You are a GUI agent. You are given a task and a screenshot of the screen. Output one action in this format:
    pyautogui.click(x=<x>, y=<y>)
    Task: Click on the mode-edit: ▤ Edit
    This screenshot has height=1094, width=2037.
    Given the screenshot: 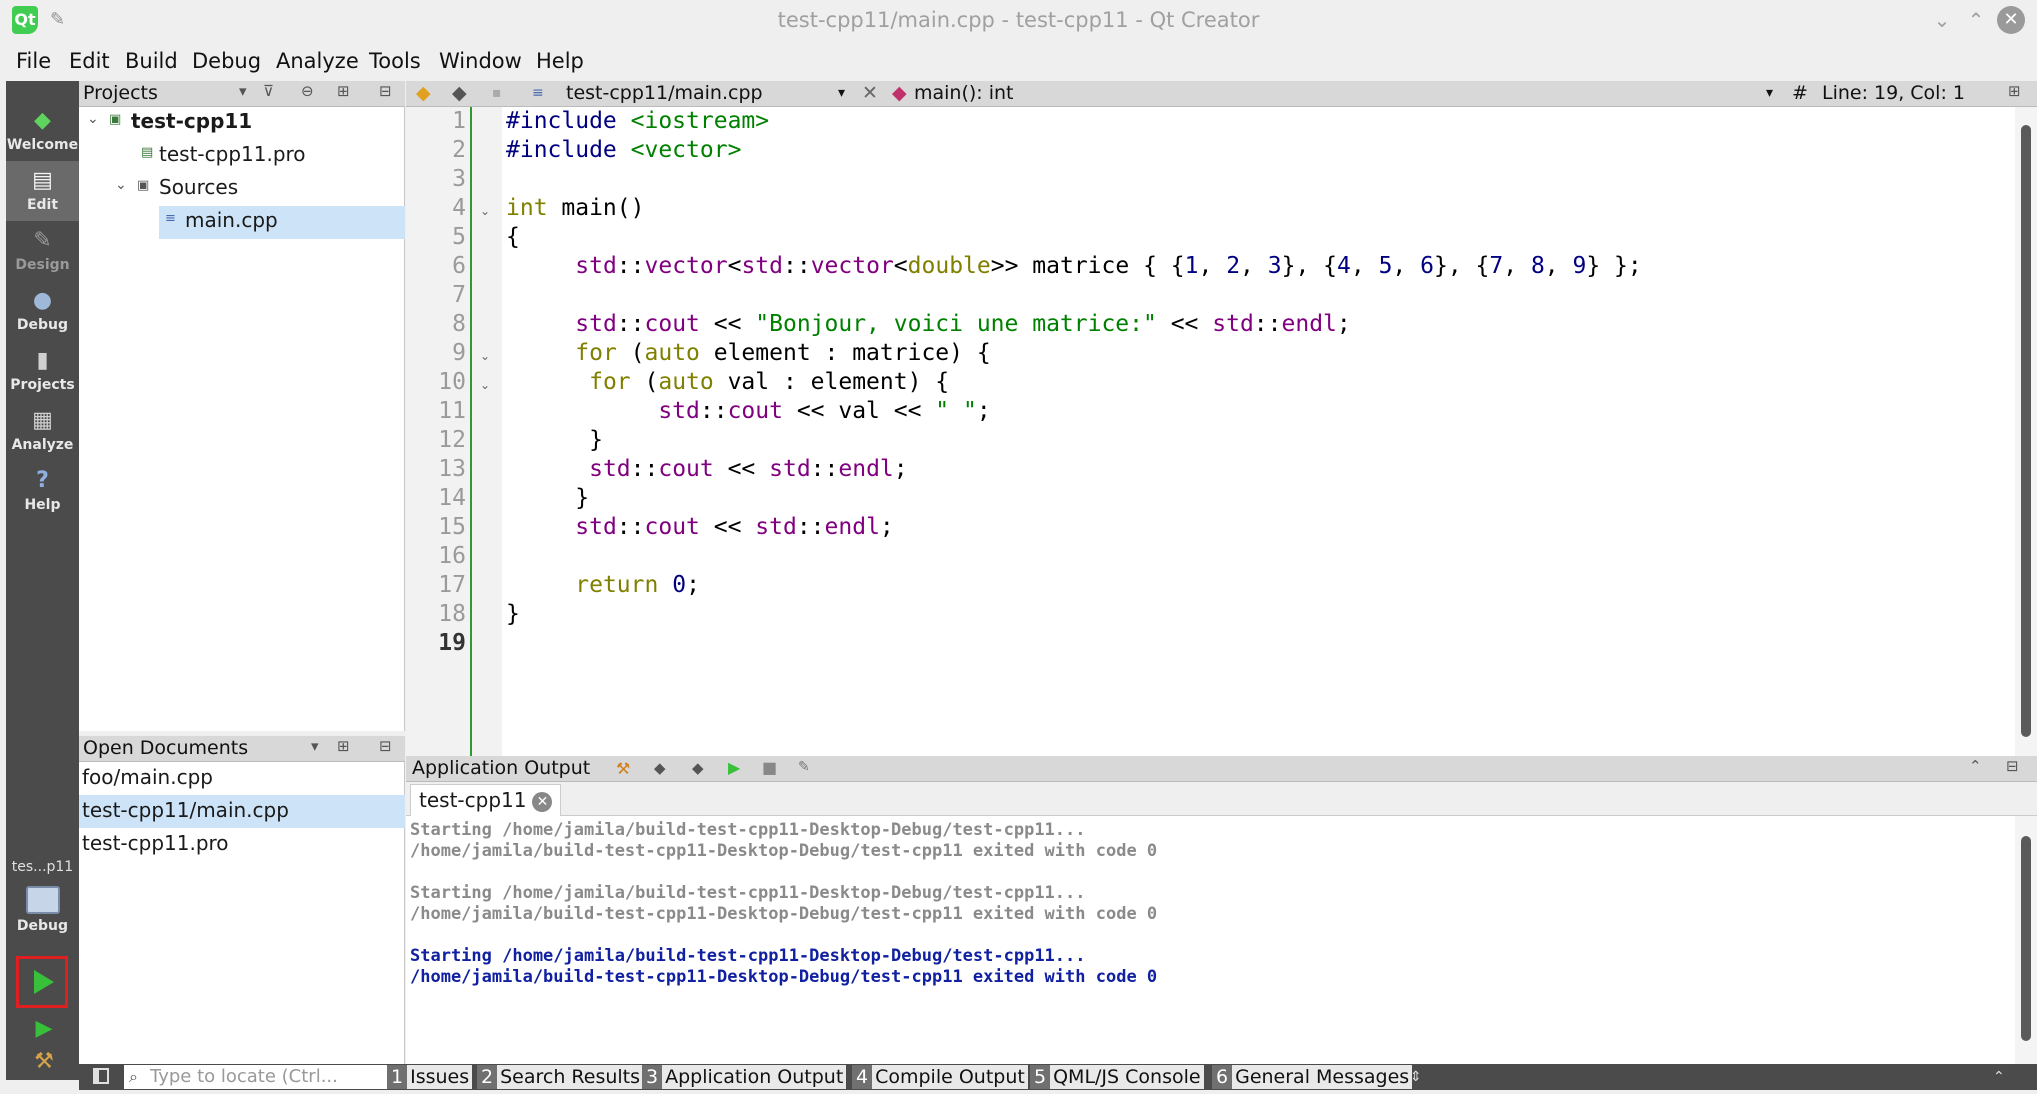 What is the action you would take?
    pyautogui.click(x=42, y=191)
    